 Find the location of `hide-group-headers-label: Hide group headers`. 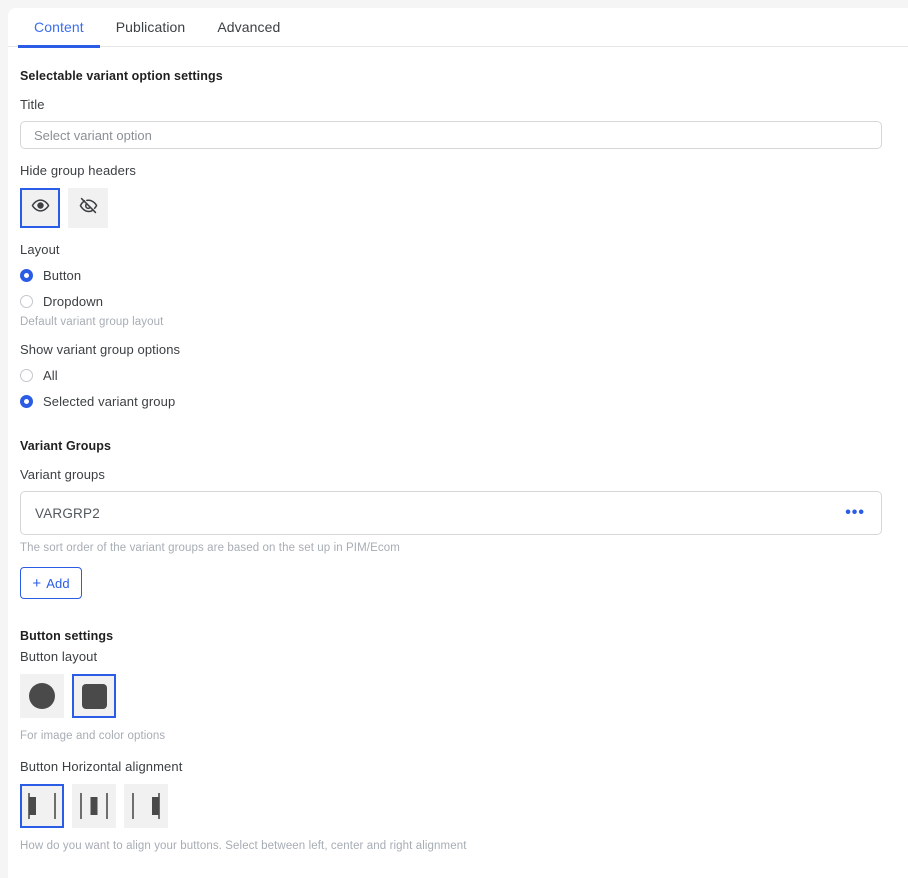

hide-group-headers-label: Hide group headers is located at coordinates (78, 170).